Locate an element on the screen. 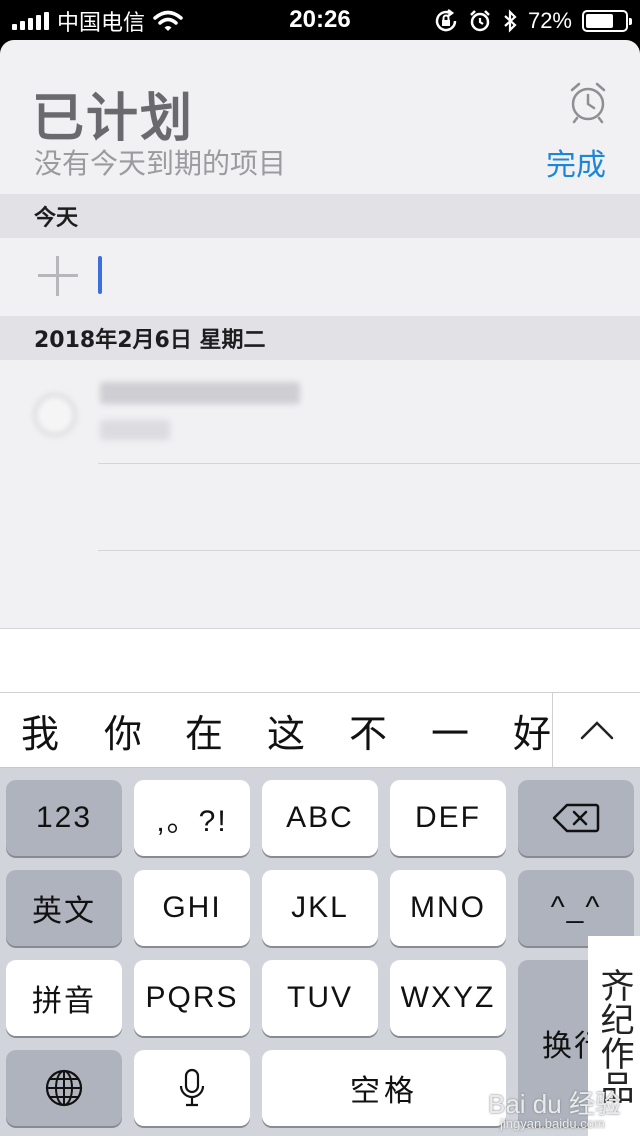 The height and width of the screenshot is (1136, 640). key-punctuation: ,。?! is located at coordinates (192, 818).